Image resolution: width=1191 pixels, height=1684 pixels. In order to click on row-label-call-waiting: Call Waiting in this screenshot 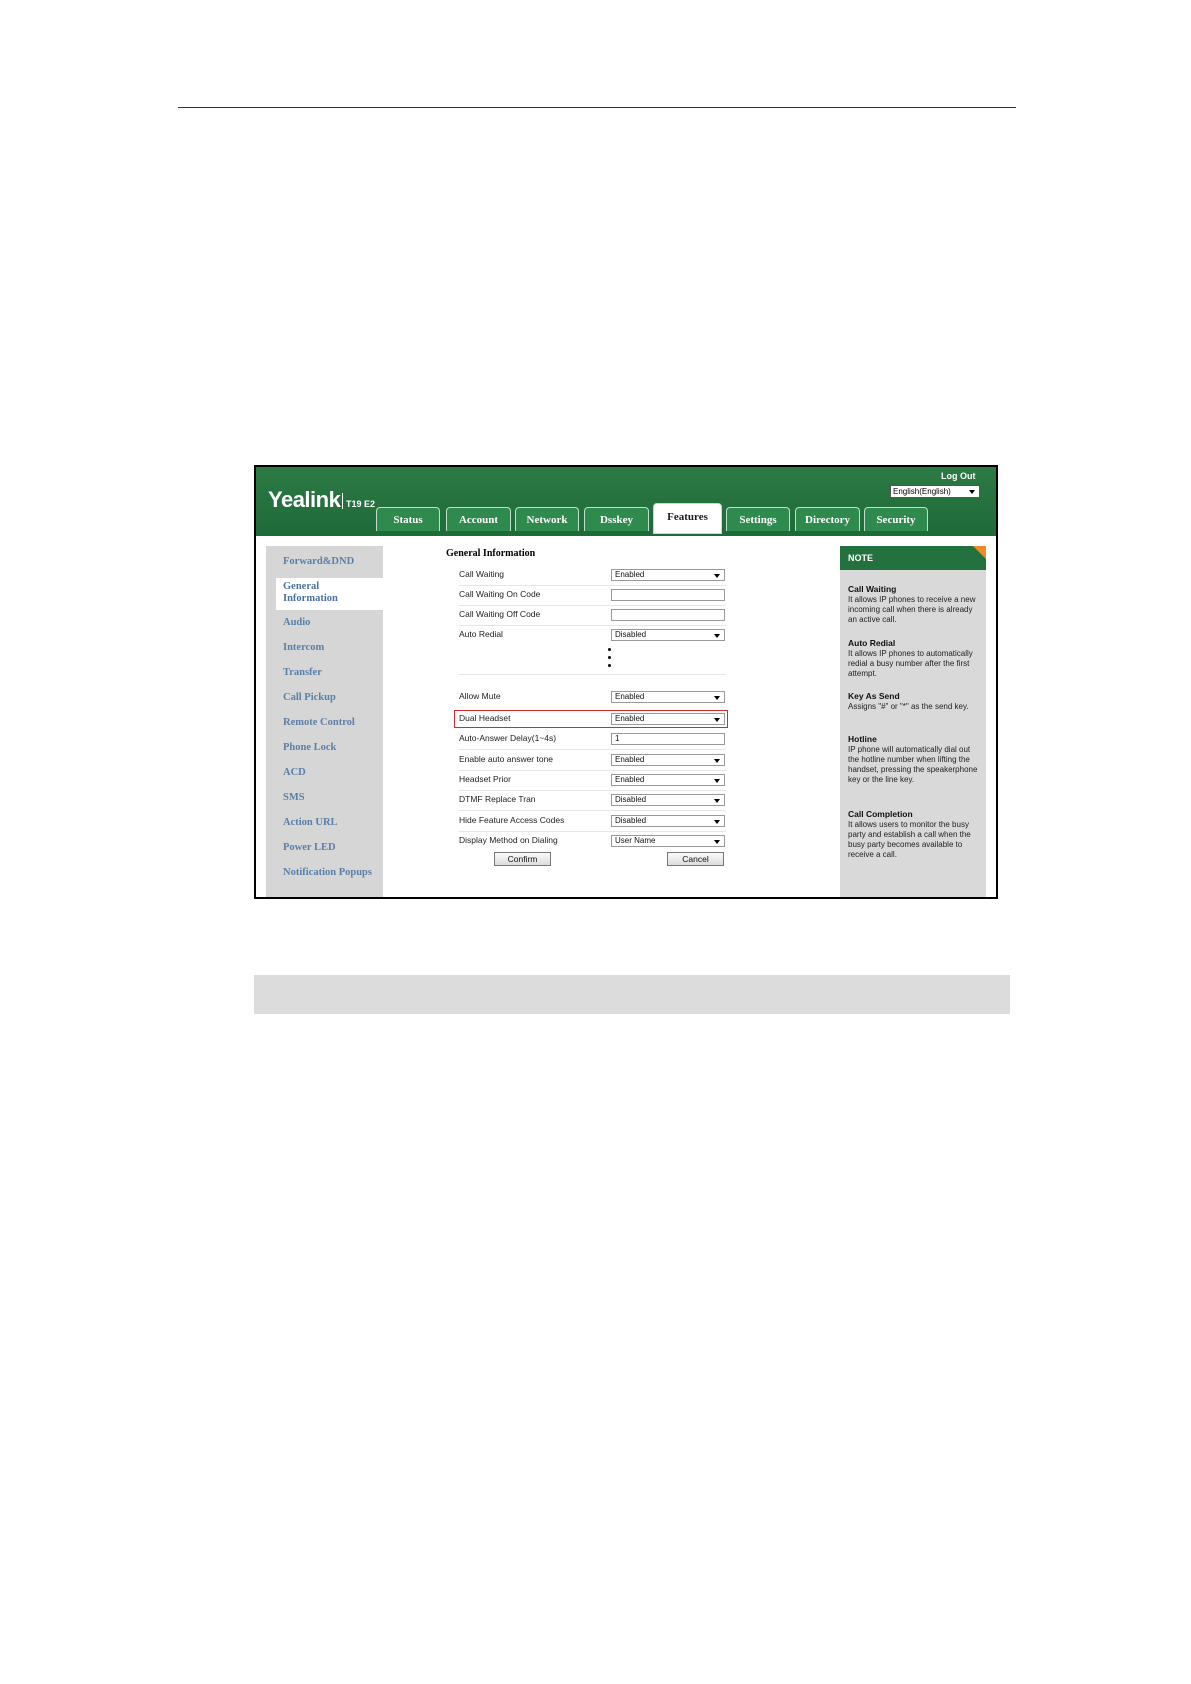, I will do `click(482, 574)`.